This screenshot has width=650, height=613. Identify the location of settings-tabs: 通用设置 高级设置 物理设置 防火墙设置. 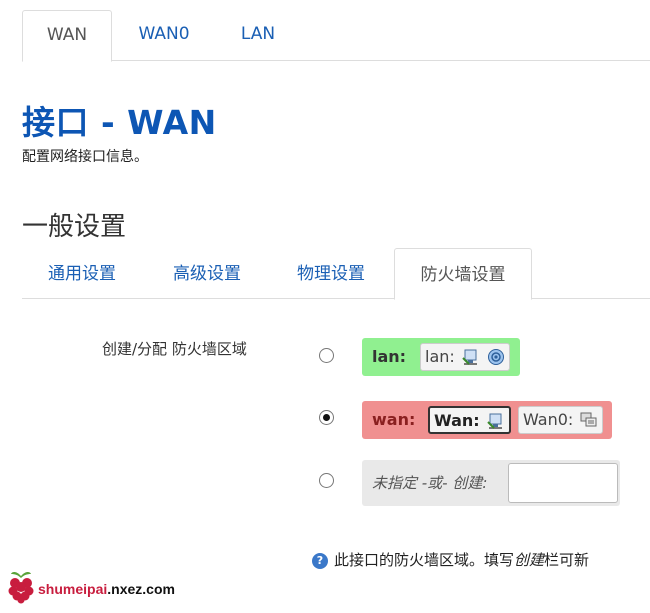
(336, 274).